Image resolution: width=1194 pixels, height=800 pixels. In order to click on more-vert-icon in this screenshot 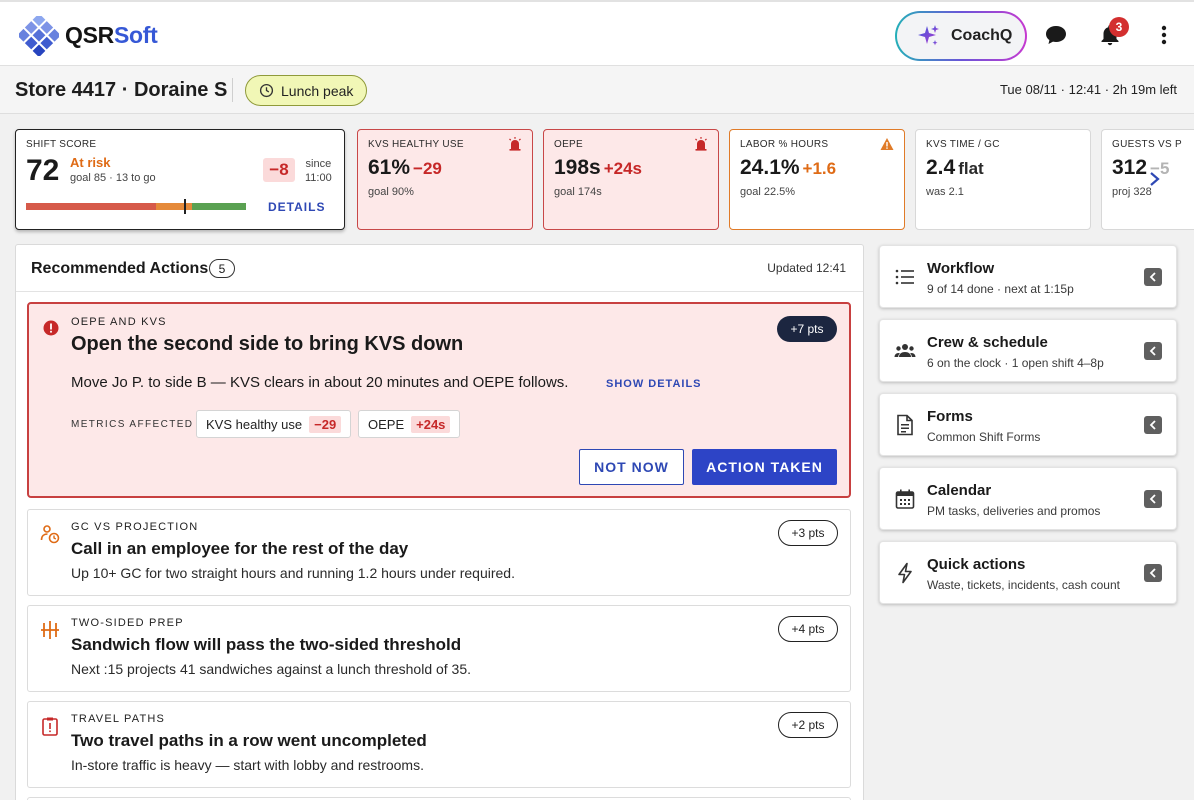, I will do `click(1164, 35)`.